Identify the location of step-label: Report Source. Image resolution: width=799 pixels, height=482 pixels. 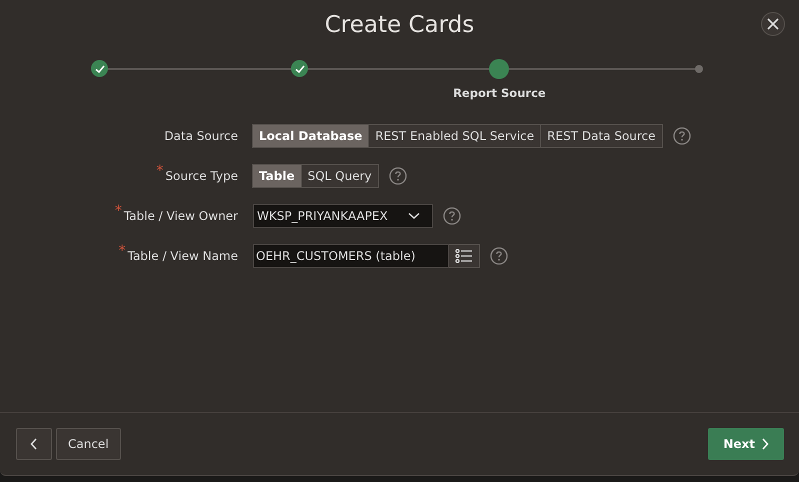
(499, 93).